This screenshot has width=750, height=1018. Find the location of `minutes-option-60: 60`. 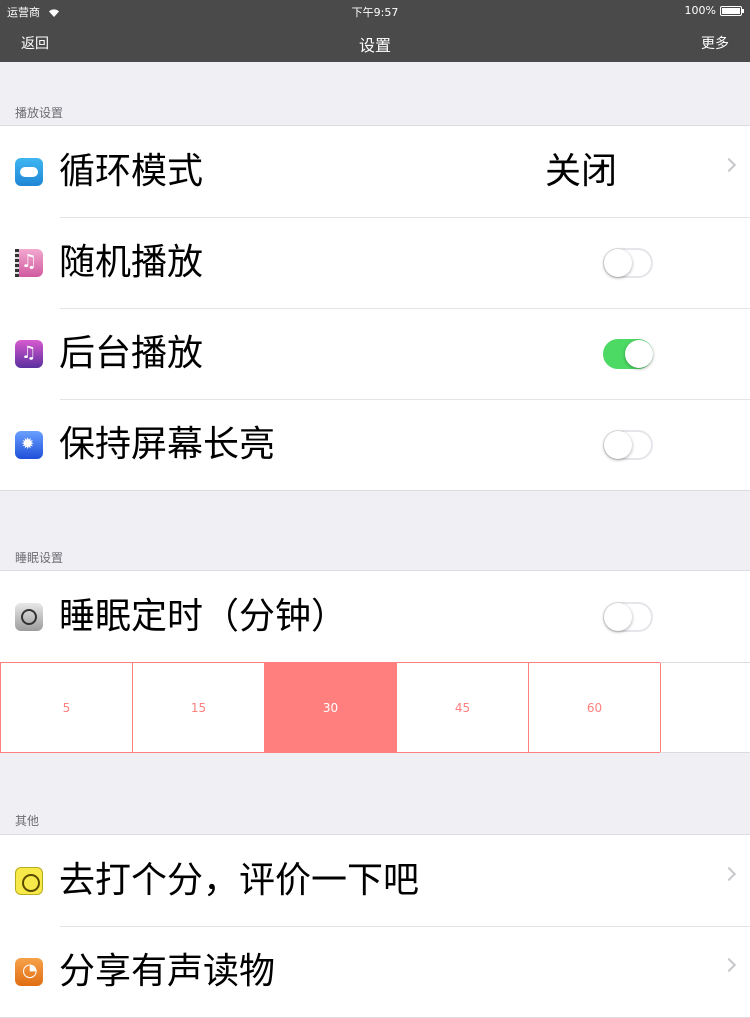

minutes-option-60: 60 is located at coordinates (594, 707).